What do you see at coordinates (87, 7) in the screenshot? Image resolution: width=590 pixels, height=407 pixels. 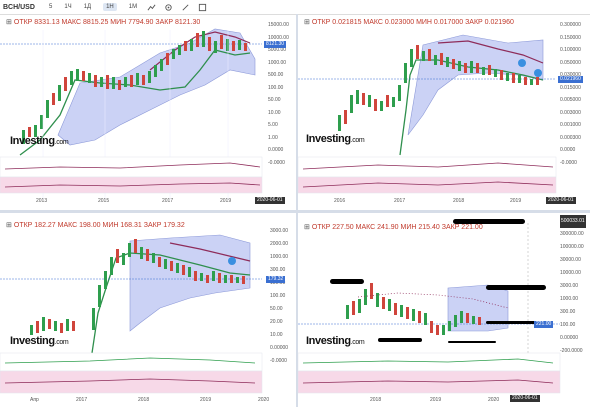 I see `timeframe-1d: 1Д` at bounding box center [87, 7].